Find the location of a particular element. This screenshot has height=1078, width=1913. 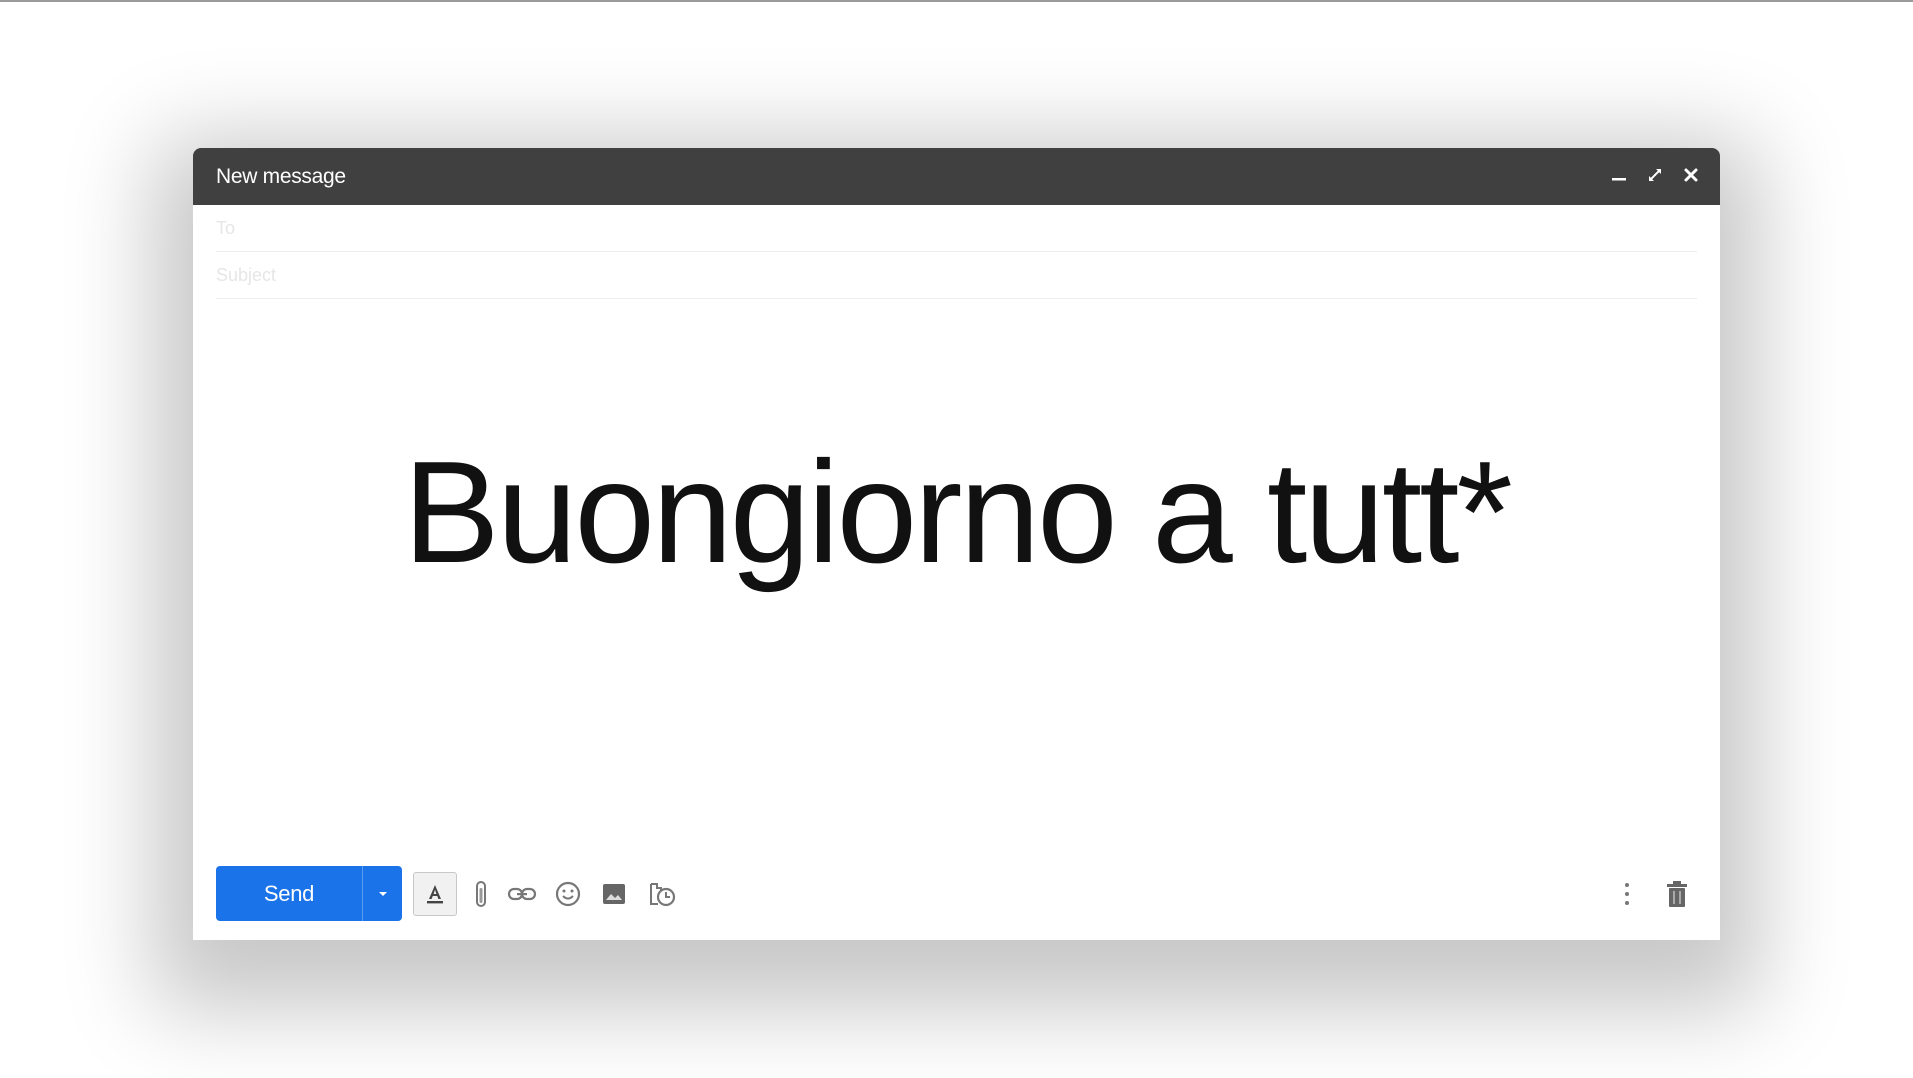

more-options-icon is located at coordinates (1627, 893).